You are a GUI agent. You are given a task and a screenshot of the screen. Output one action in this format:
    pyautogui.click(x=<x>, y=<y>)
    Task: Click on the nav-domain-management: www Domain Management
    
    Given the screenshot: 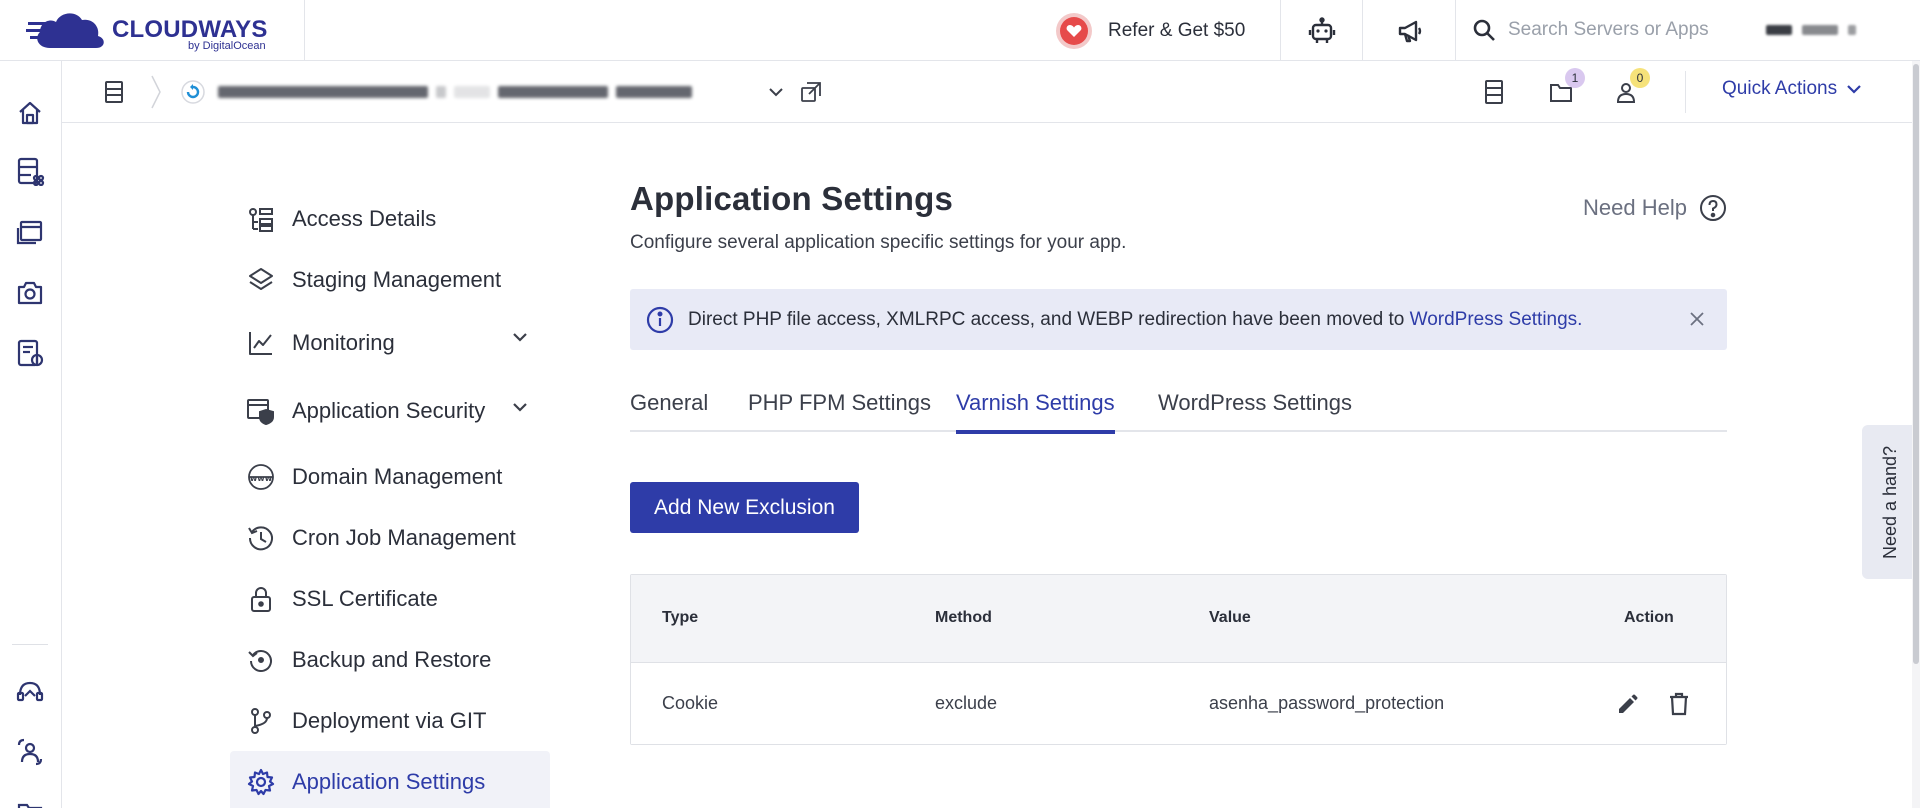 What is the action you would take?
    pyautogui.click(x=390, y=476)
    